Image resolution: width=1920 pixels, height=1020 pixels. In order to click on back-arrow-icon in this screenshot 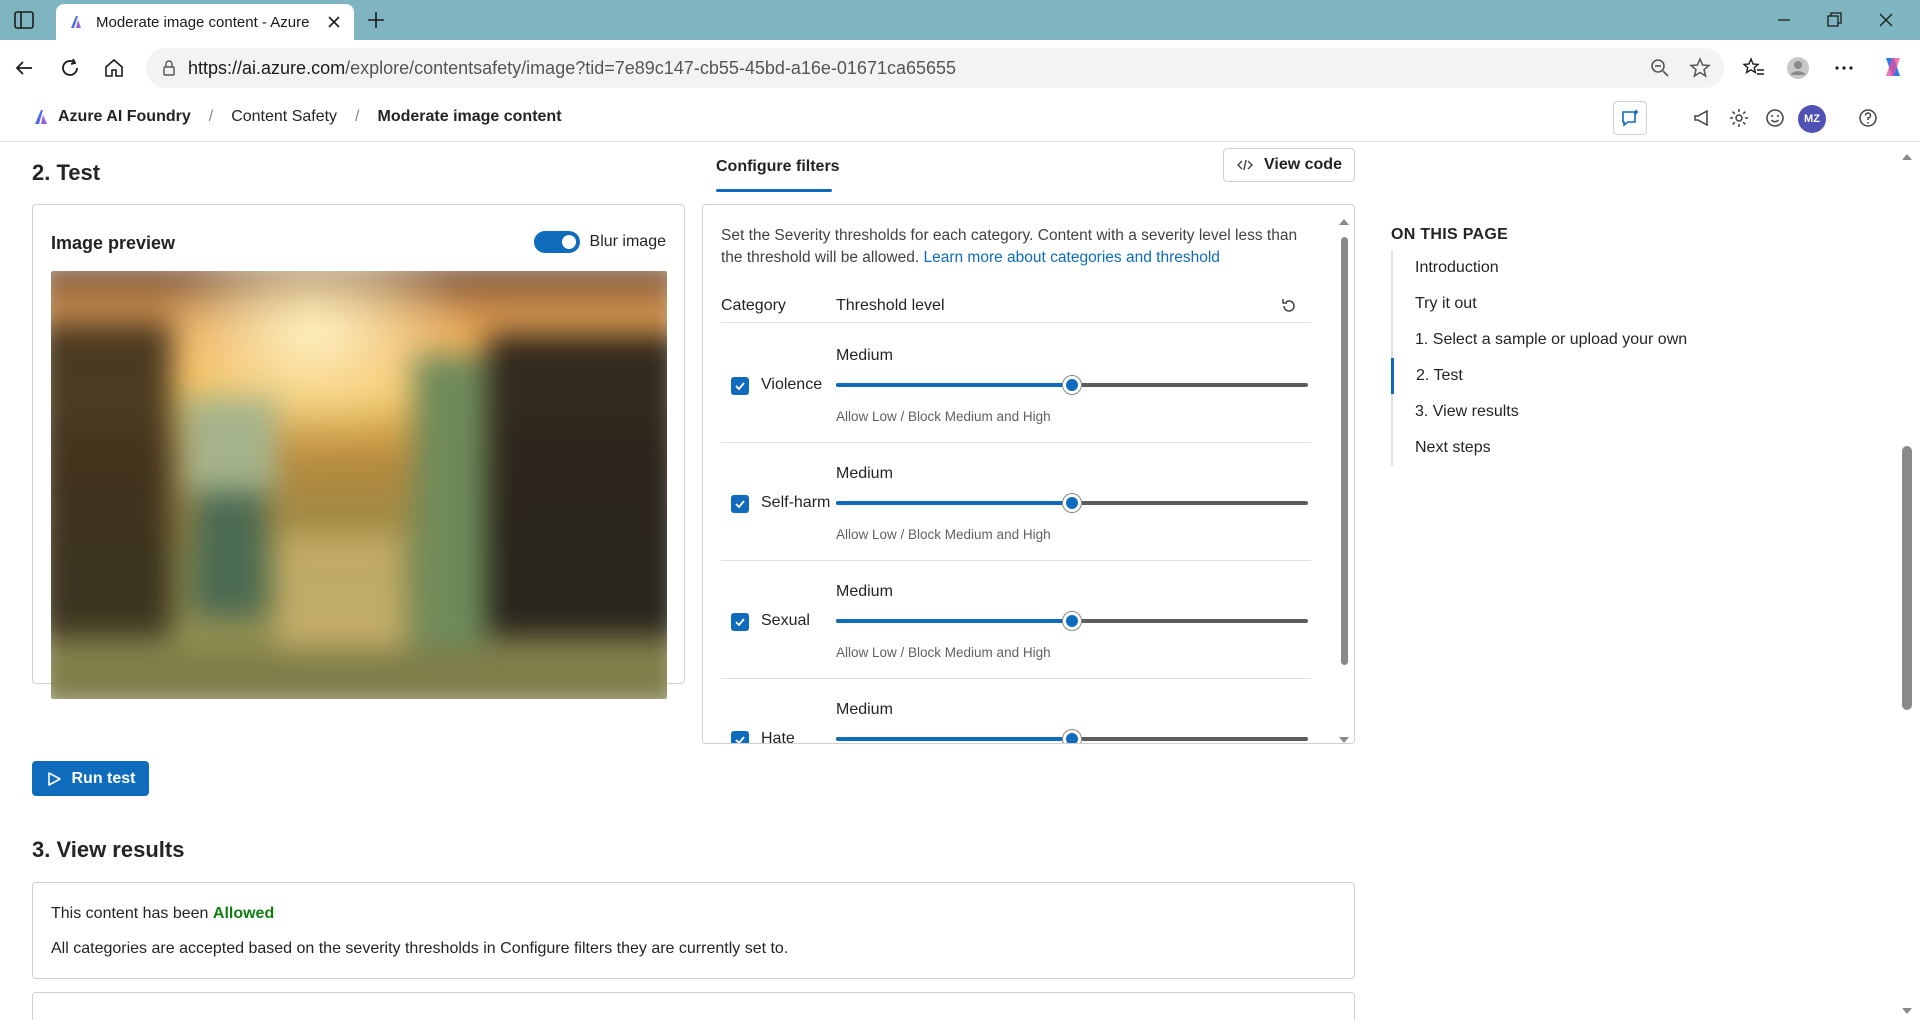, I will do `click(24, 68)`.